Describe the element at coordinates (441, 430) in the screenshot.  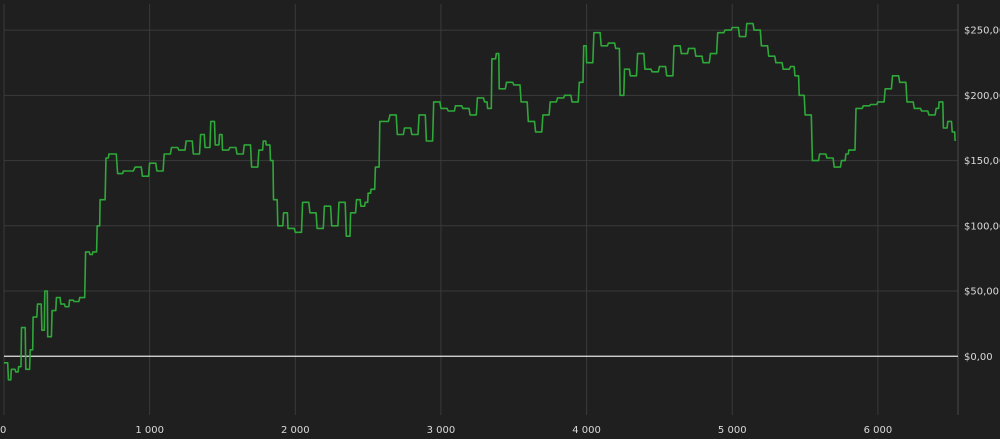
I see `x-tick-label: 3 000` at that location.